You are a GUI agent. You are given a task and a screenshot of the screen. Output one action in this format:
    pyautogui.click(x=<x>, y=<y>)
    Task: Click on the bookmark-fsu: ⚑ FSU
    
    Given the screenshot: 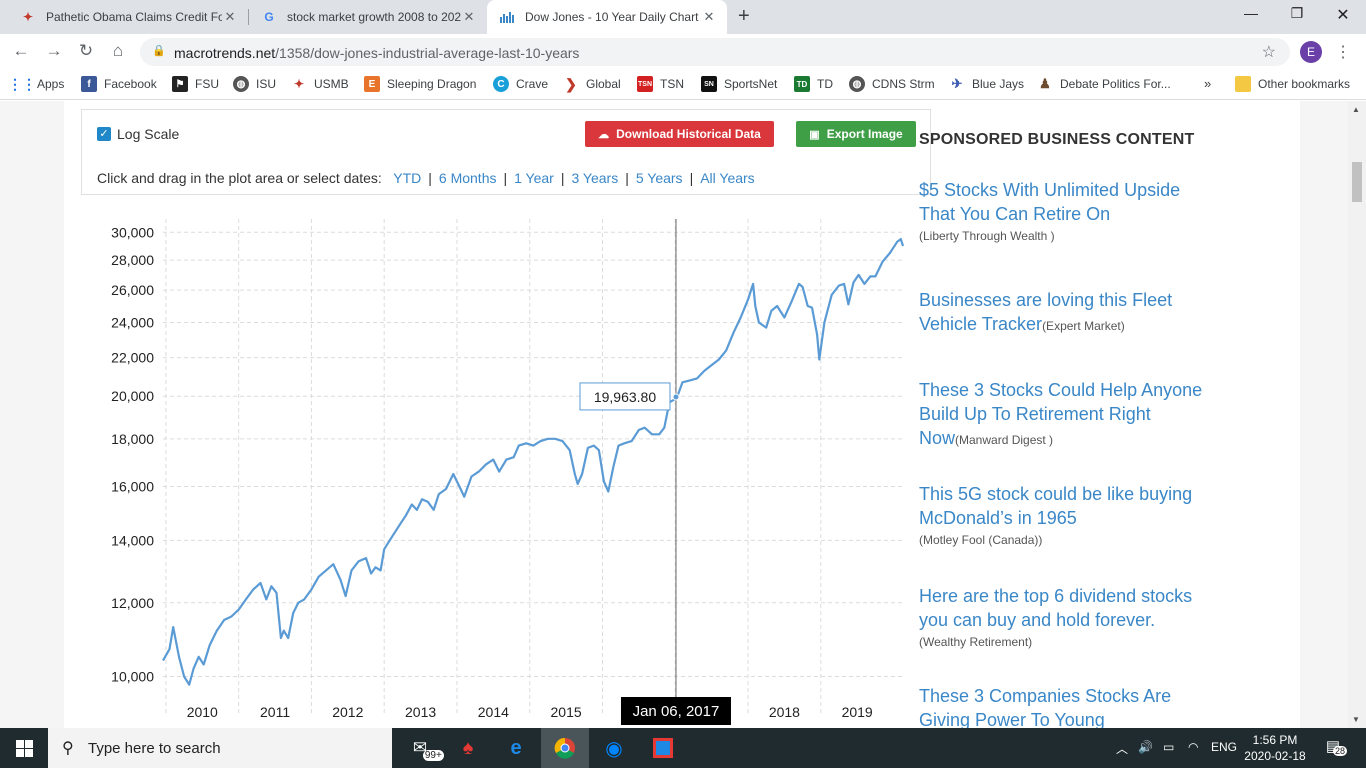 What is the action you would take?
    pyautogui.click(x=195, y=84)
    